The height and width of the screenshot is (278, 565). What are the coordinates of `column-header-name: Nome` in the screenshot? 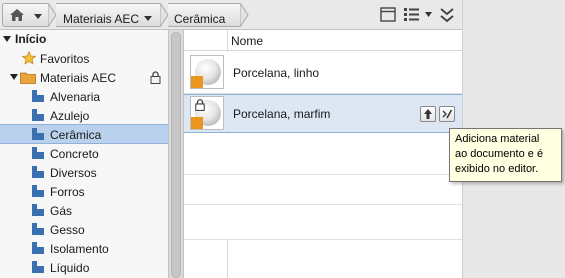 It's located at (247, 41).